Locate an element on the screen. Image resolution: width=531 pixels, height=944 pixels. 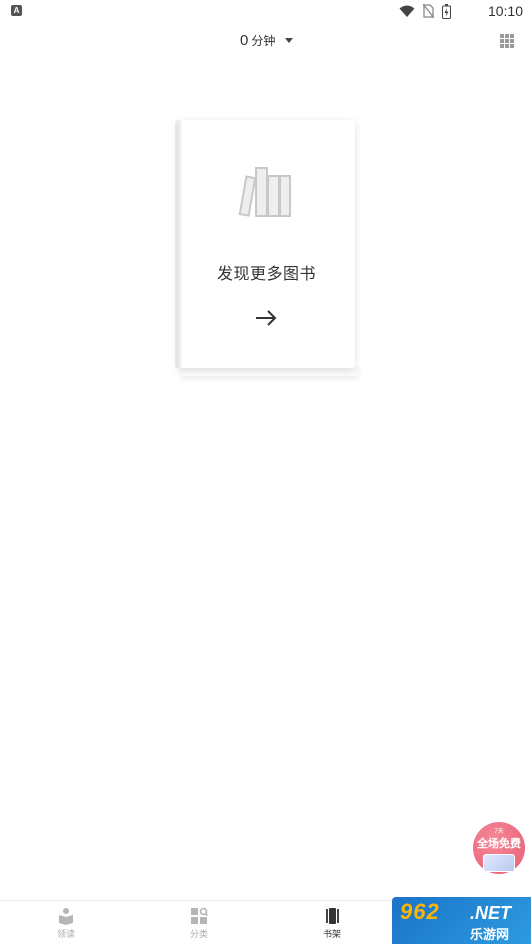
nav-label-category: 分类 is located at coordinates (198, 934).